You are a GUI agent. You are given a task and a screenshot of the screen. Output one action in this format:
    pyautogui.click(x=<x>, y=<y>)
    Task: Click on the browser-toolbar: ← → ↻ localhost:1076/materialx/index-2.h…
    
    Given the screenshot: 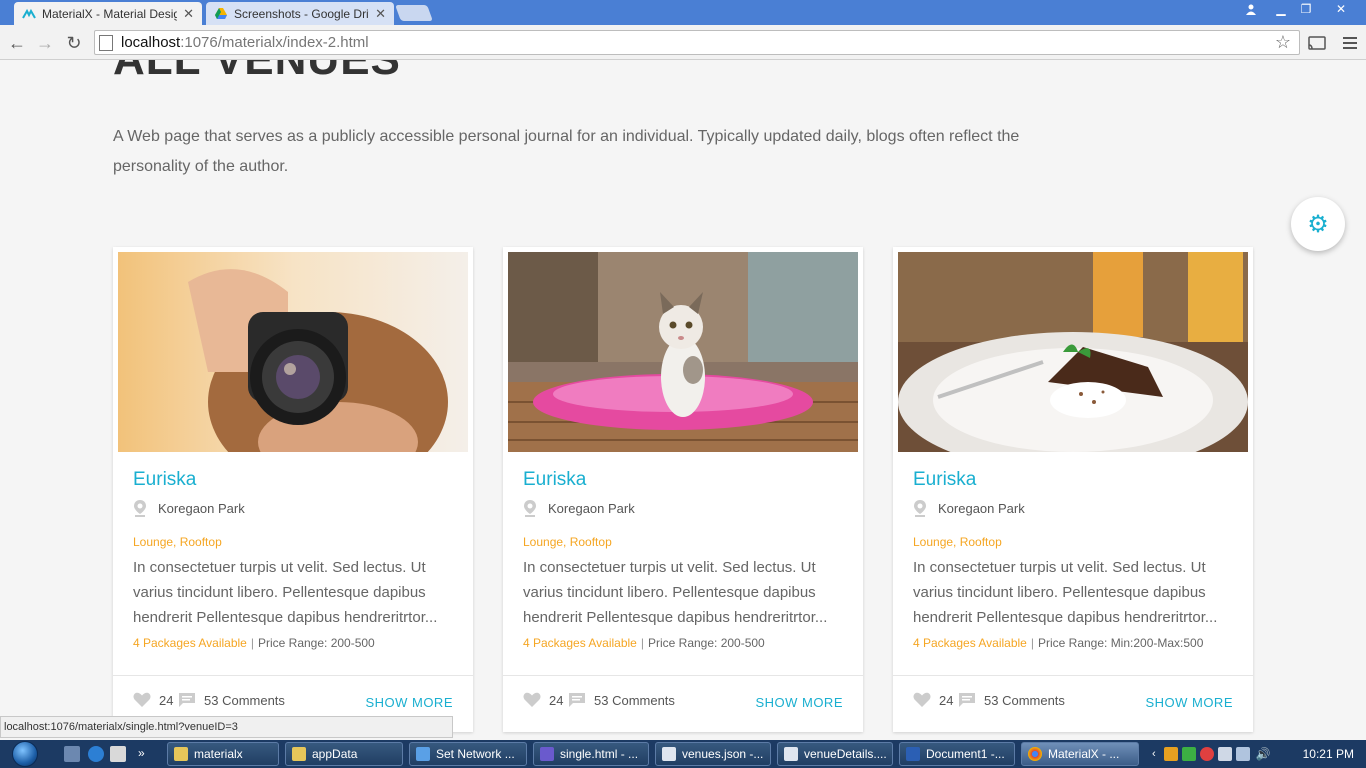 What is the action you would take?
    pyautogui.click(x=683, y=42)
    